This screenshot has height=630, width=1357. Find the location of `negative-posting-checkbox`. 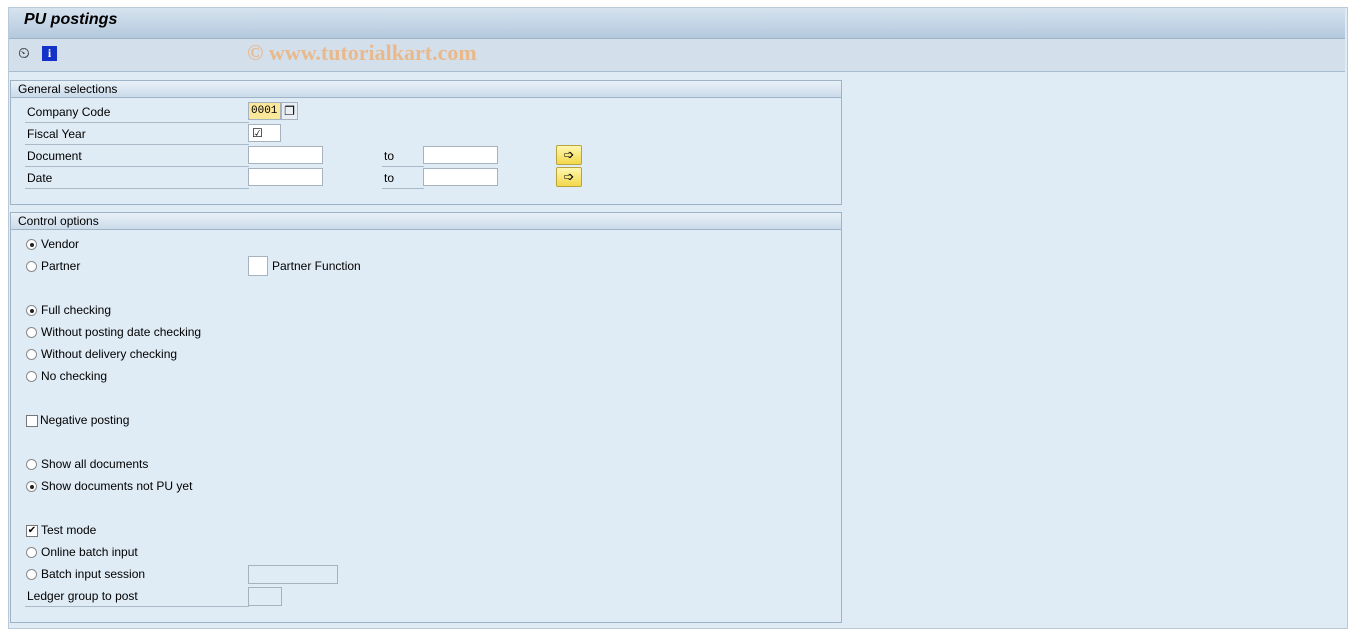

negative-posting-checkbox is located at coordinates (32, 421).